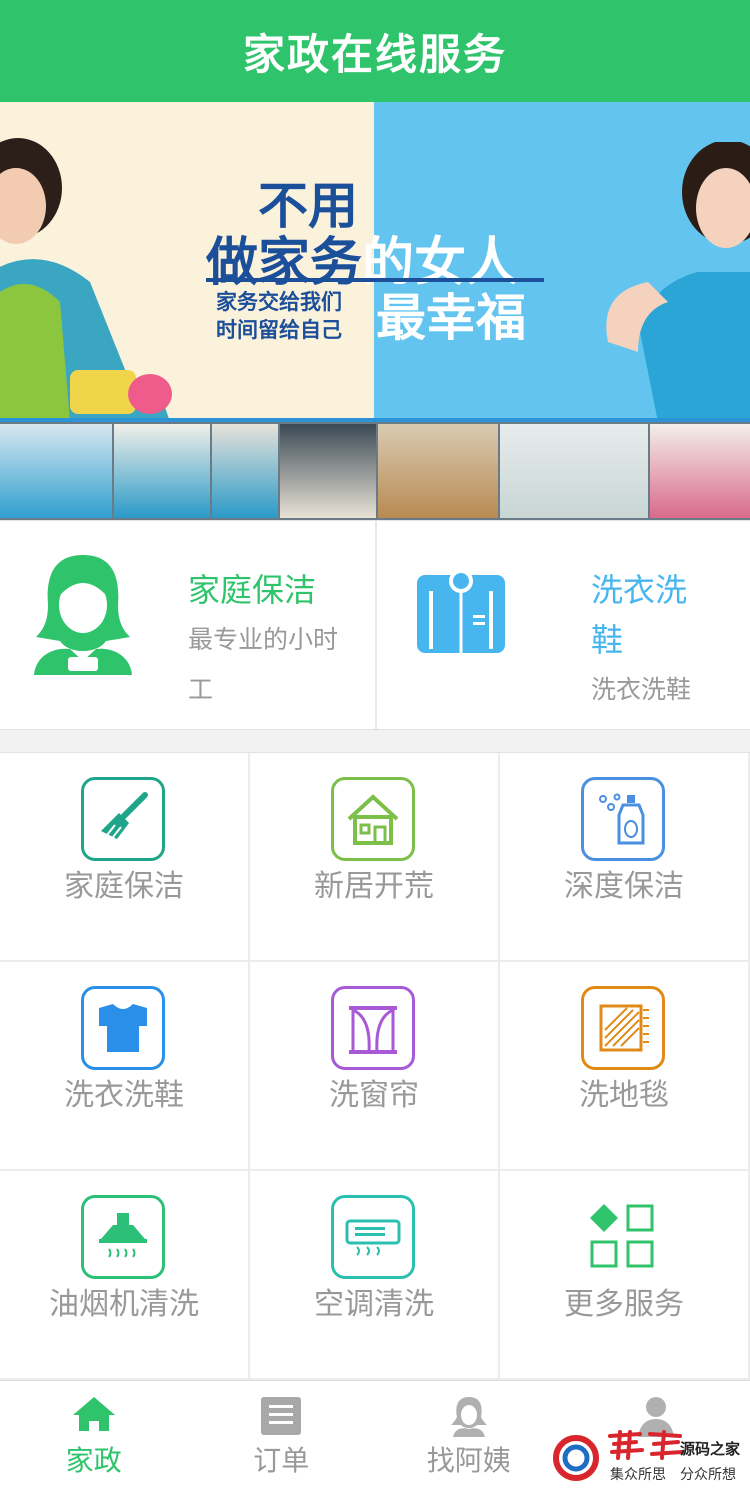 The width and height of the screenshot is (750, 1488). What do you see at coordinates (624, 1095) in the screenshot?
I see `service-label: 洗地毯` at bounding box center [624, 1095].